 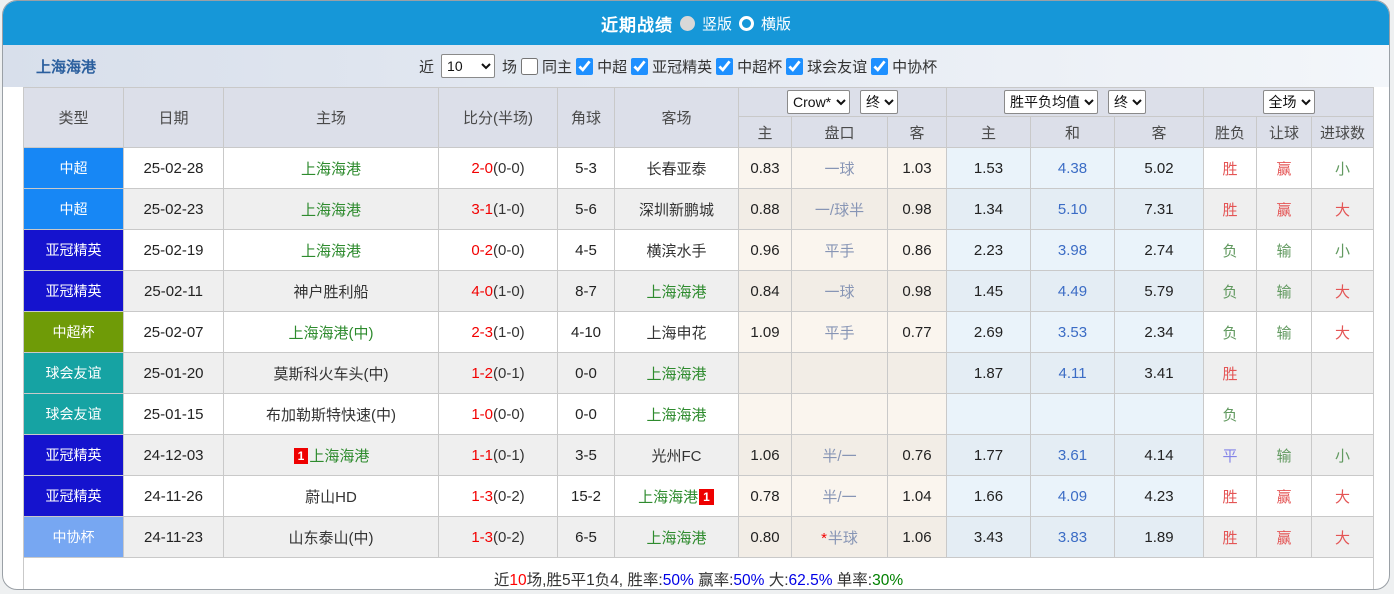 What do you see at coordinates (173, 414) in the screenshot?
I see `date-cell: 25-01-15` at bounding box center [173, 414].